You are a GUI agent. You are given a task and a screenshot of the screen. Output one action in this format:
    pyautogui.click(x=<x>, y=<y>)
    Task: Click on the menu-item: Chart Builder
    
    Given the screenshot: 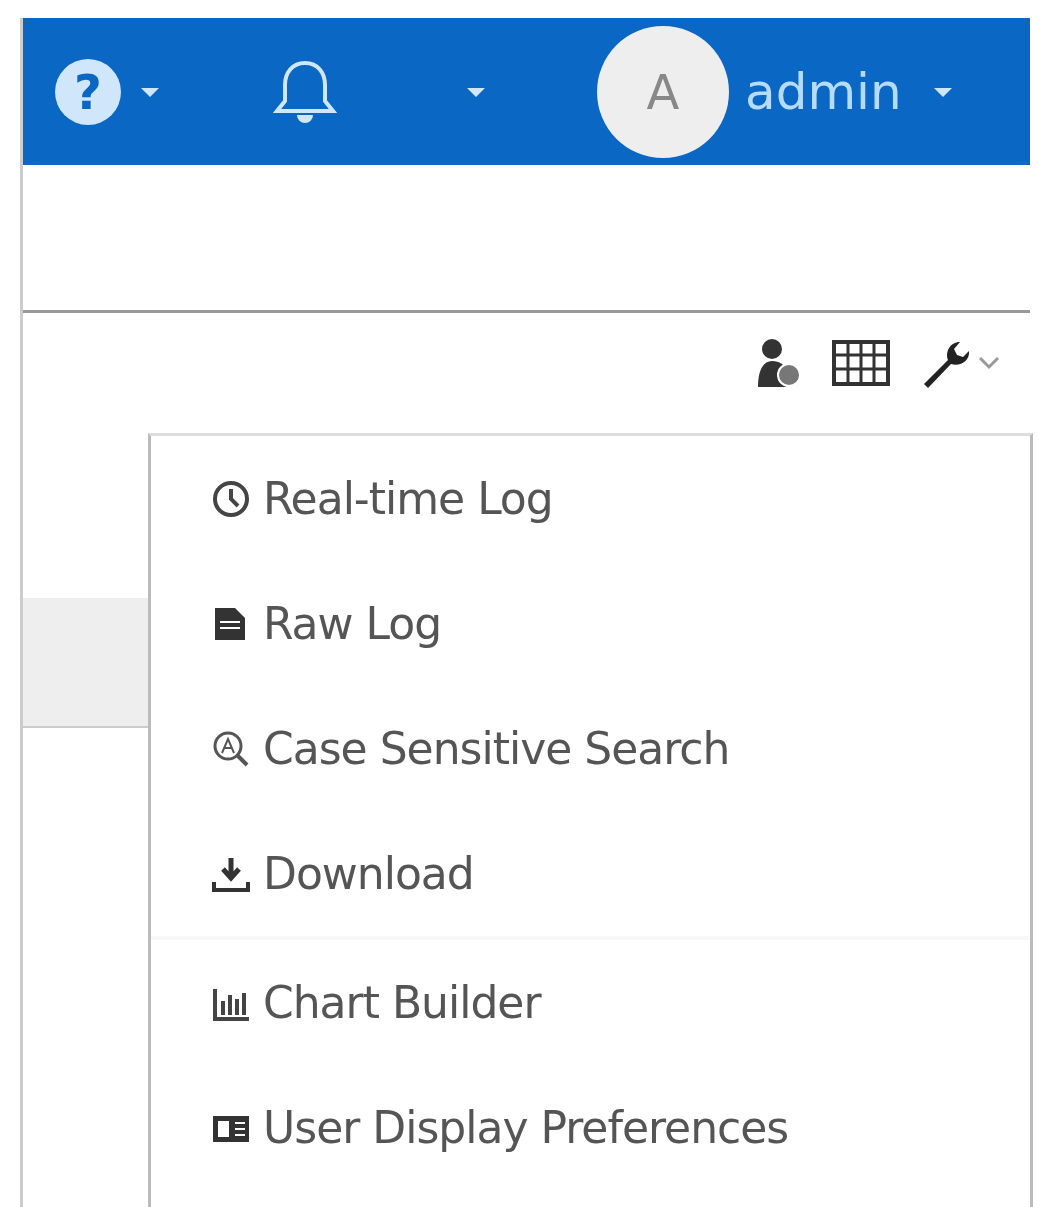 What is the action you would take?
    pyautogui.click(x=402, y=1002)
    